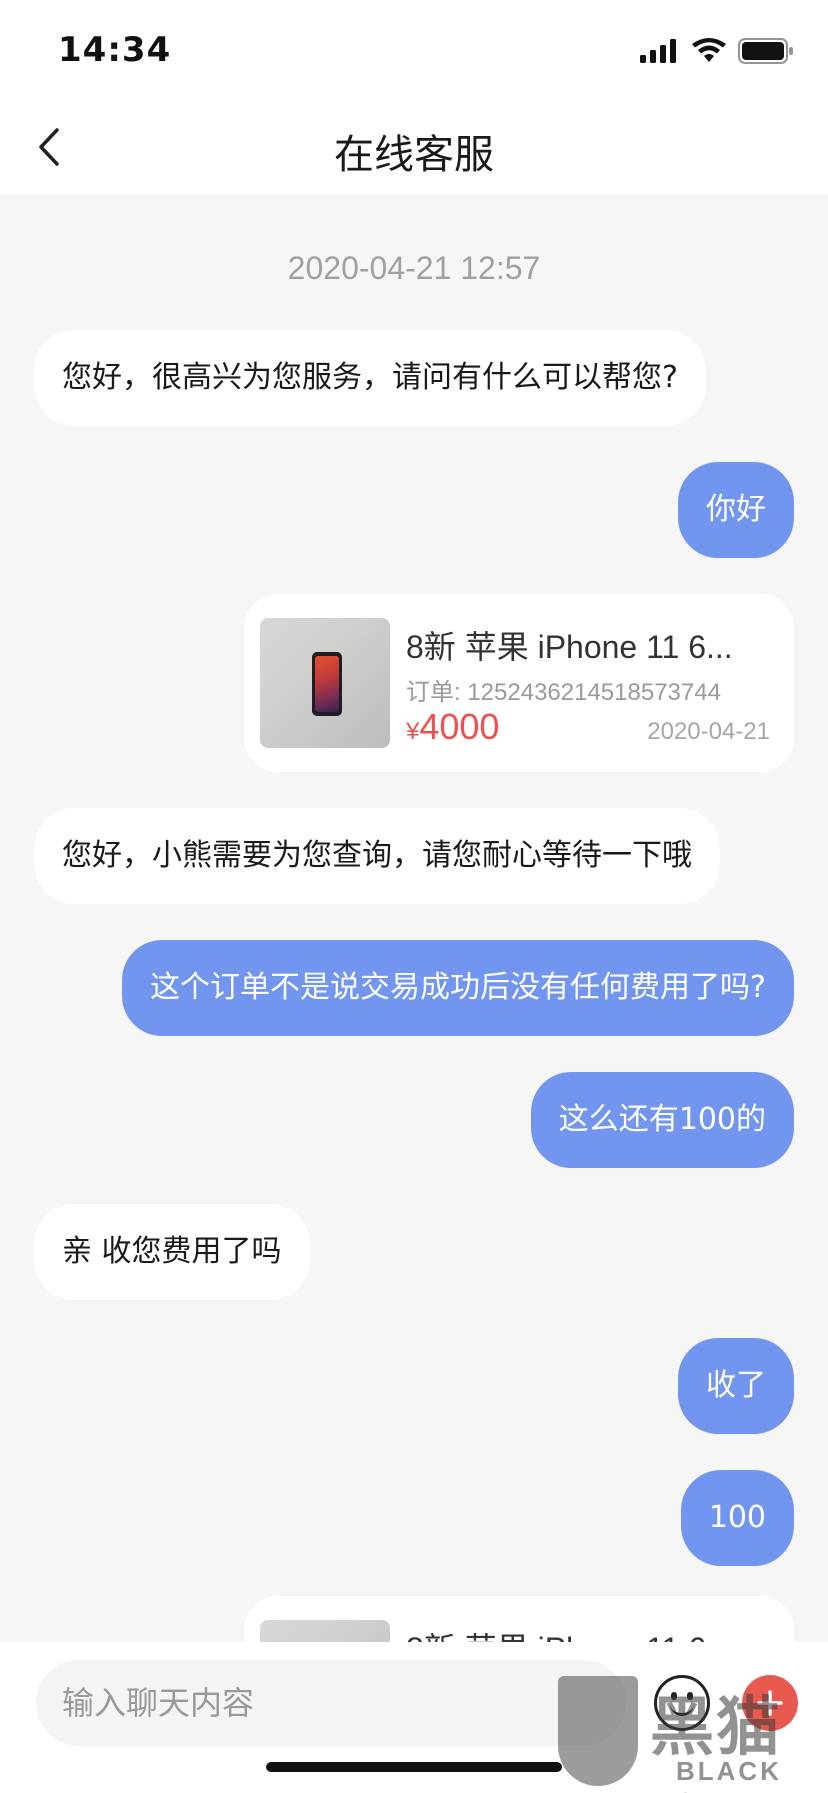  What do you see at coordinates (674, 1696) in the screenshot?
I see `emoji-icon` at bounding box center [674, 1696].